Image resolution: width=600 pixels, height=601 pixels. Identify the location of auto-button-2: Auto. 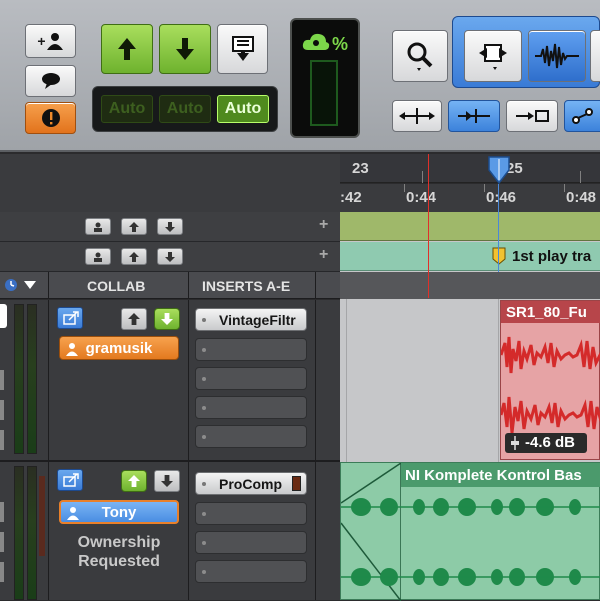
(185, 109).